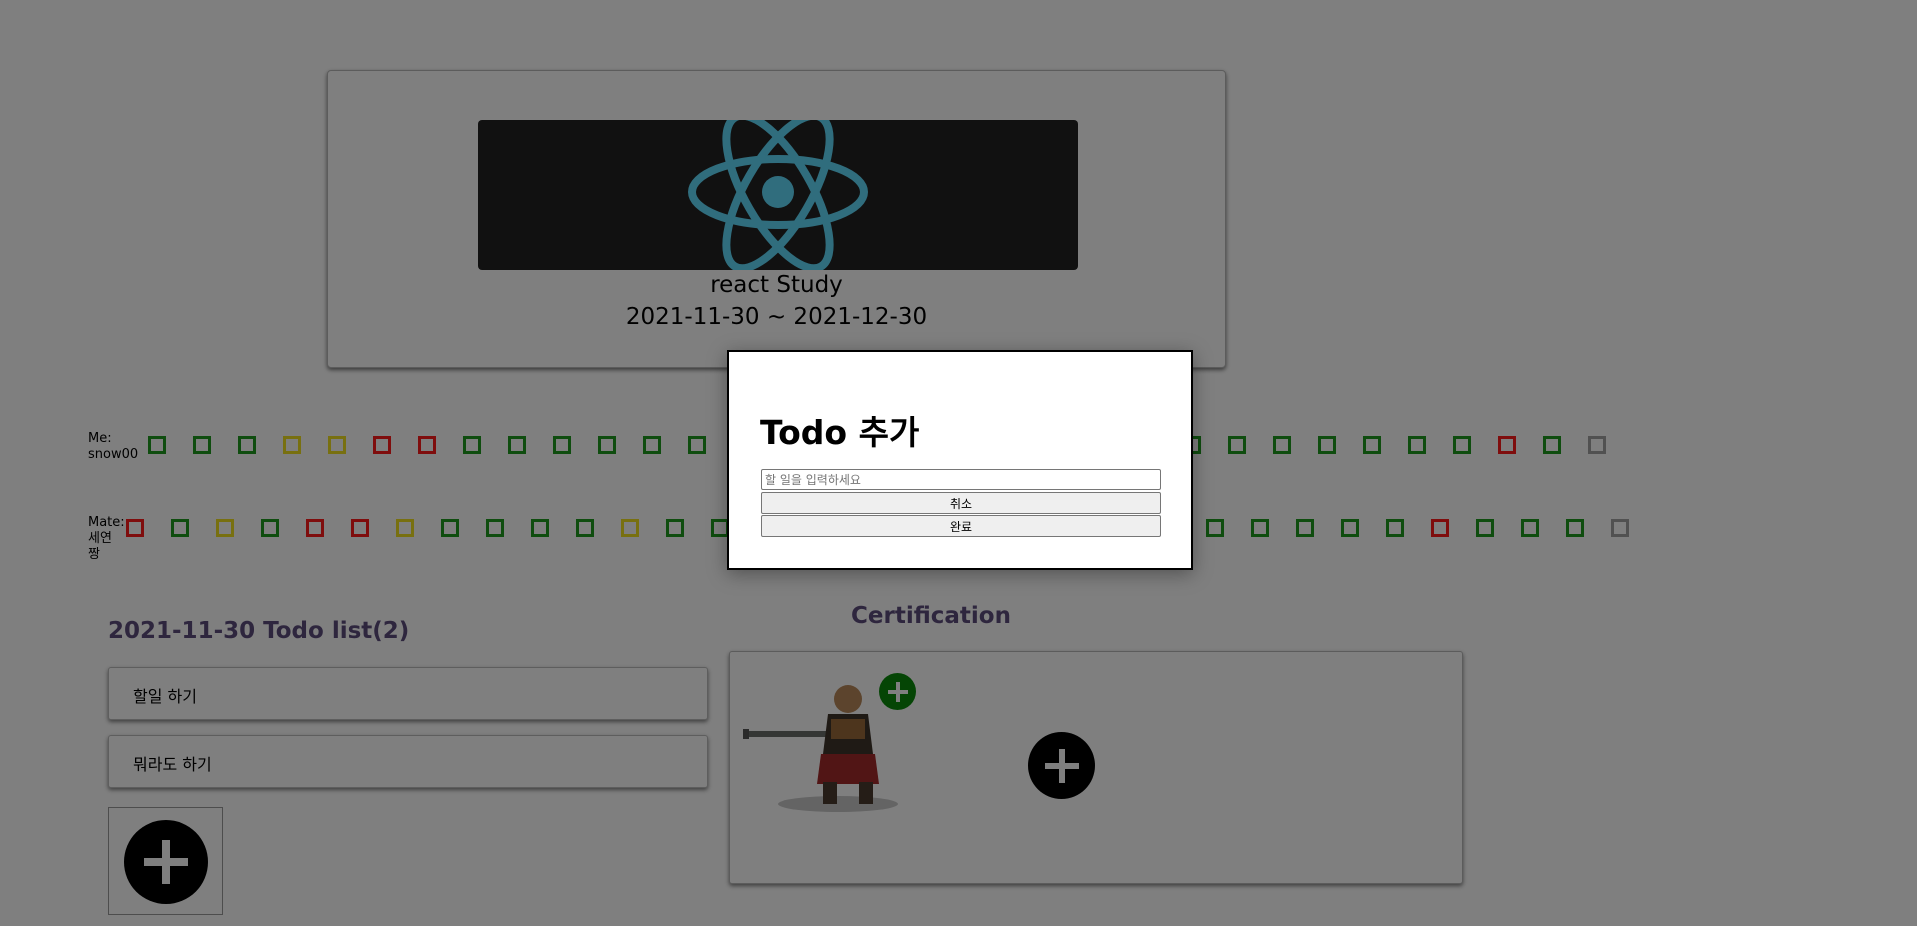  I want to click on cancel-button: 취소, so click(961, 503).